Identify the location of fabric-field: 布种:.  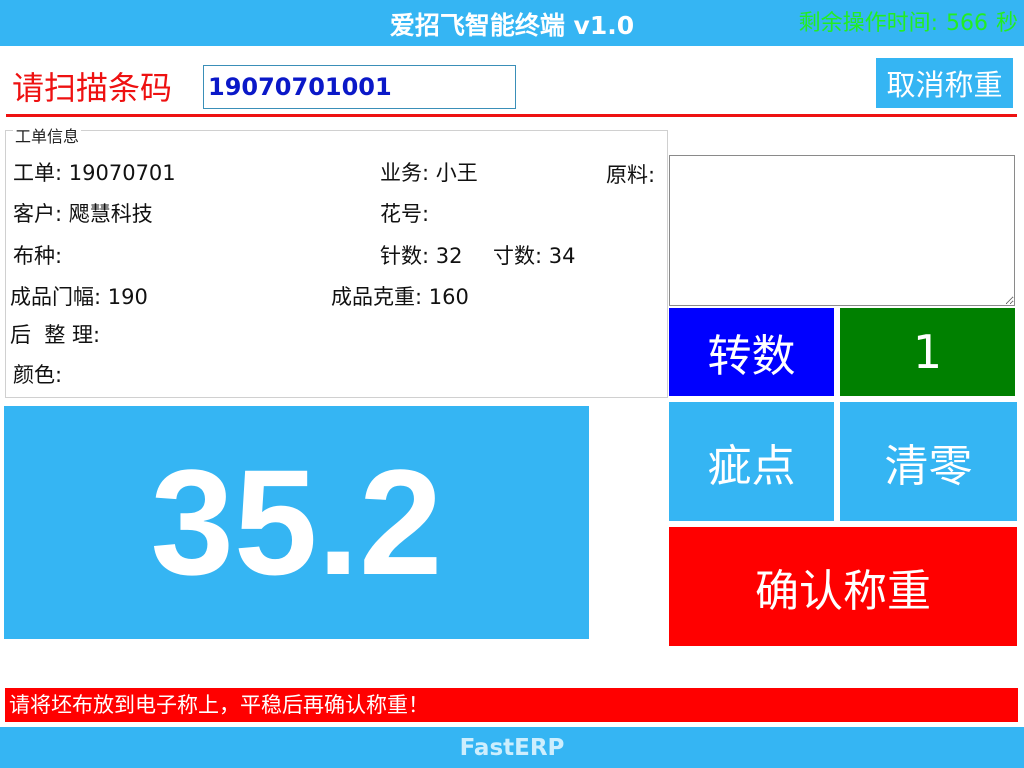
(37, 255).